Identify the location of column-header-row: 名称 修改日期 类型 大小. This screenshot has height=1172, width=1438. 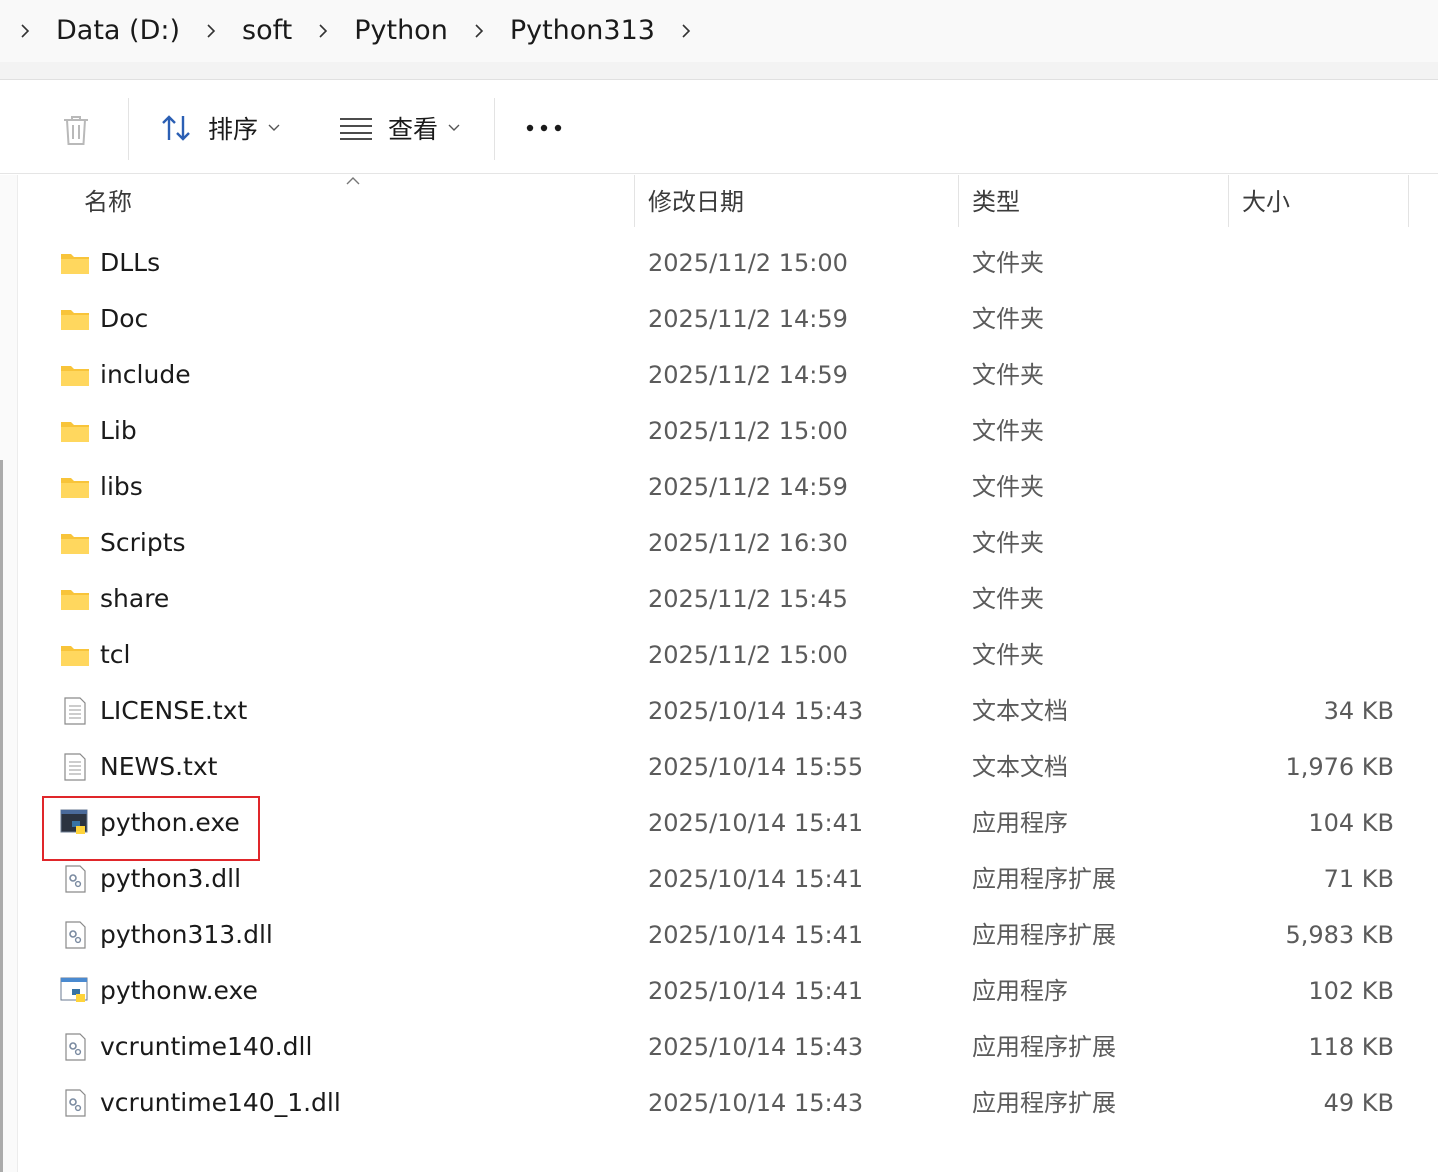
(728, 202).